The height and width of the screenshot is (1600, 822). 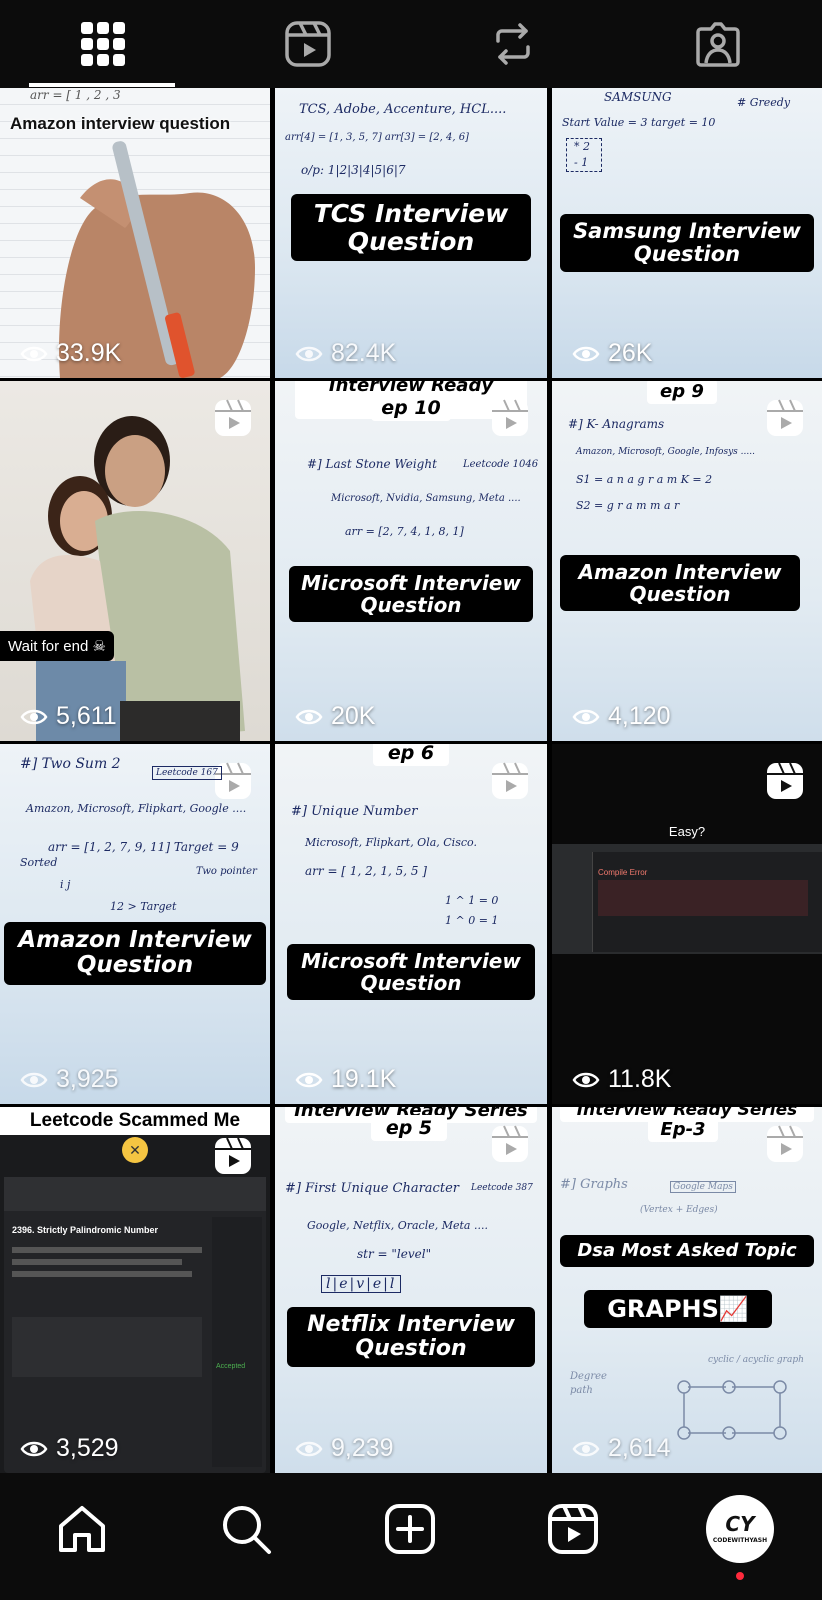 I want to click on tab-posts-grid, so click(x=102, y=44).